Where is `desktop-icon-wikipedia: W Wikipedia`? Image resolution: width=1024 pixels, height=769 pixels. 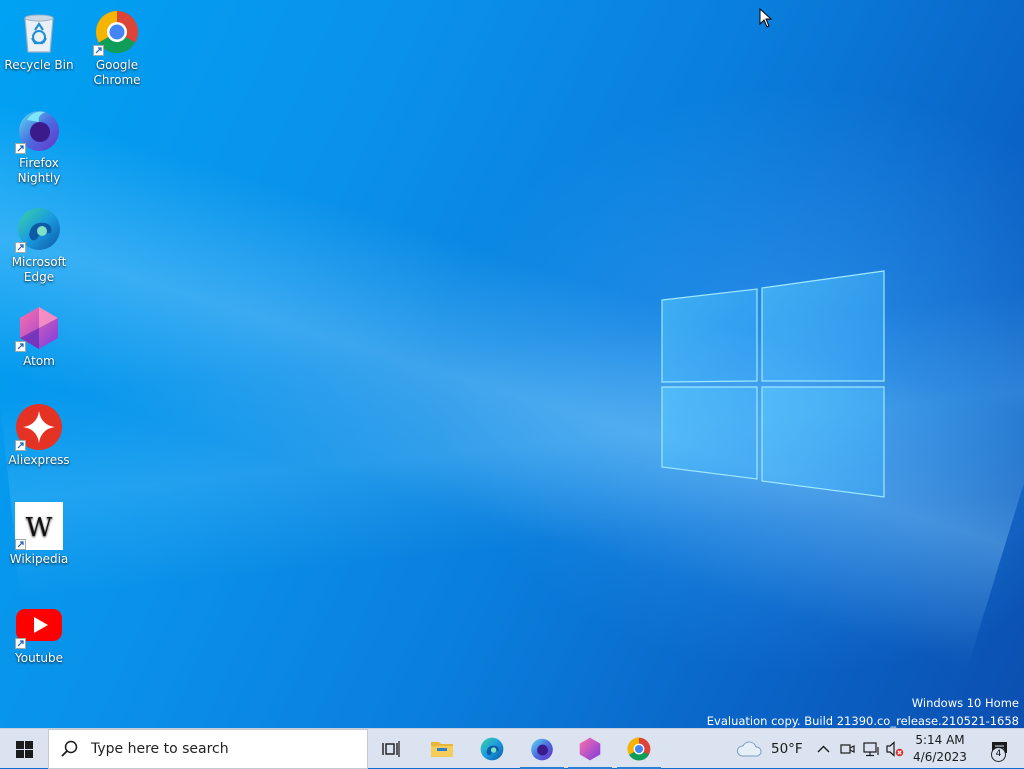 desktop-icon-wikipedia: W Wikipedia is located at coordinates (39, 534).